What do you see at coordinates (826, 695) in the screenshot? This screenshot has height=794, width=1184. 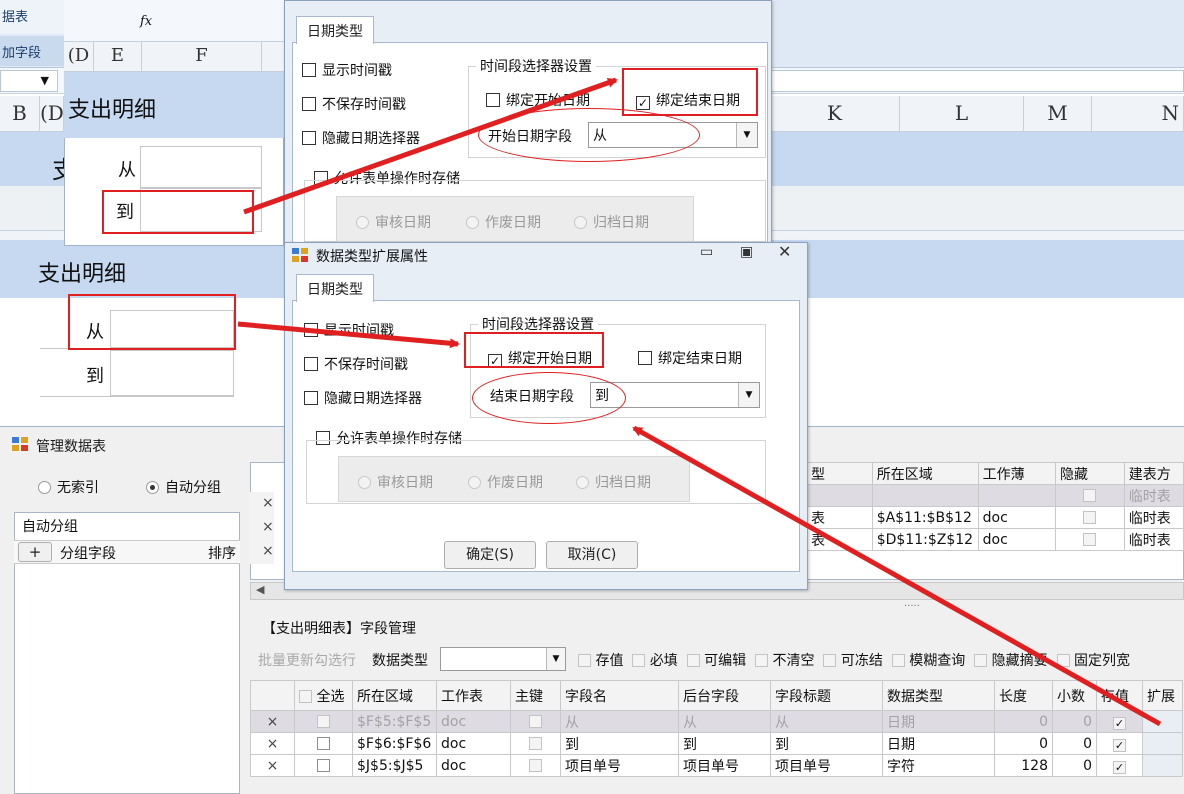 I see `column-header: 字段标题` at bounding box center [826, 695].